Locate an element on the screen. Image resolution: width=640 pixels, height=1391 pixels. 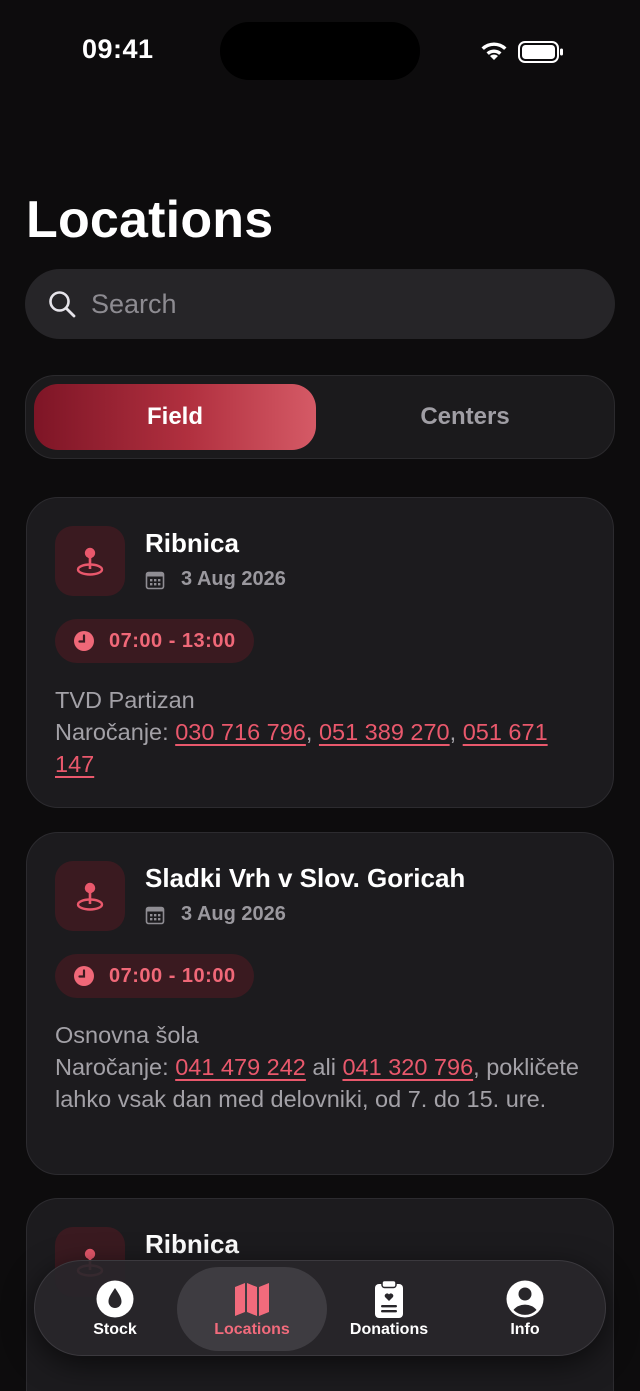
time-badge: 07:00 - 13:00 is located at coordinates (154, 641).